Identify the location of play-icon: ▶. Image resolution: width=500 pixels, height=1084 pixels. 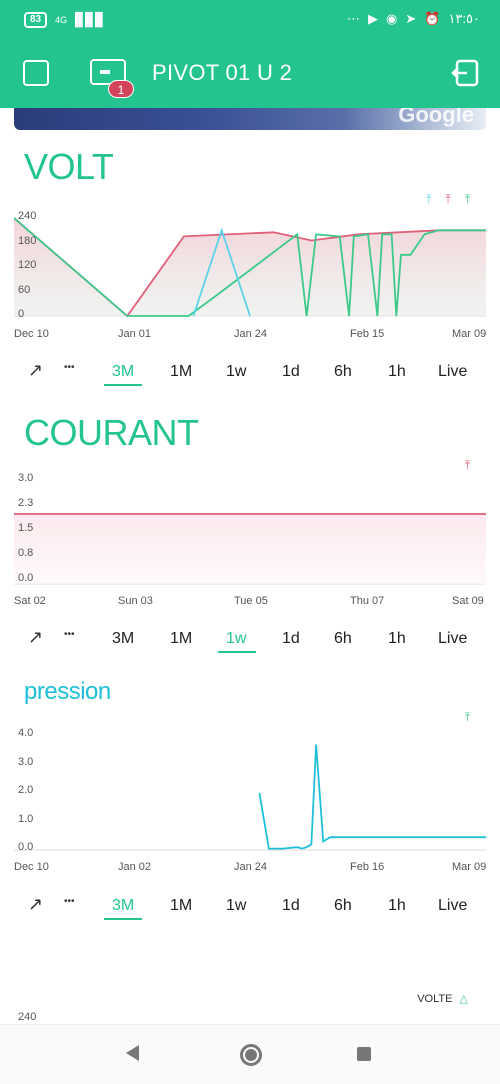
(373, 18).